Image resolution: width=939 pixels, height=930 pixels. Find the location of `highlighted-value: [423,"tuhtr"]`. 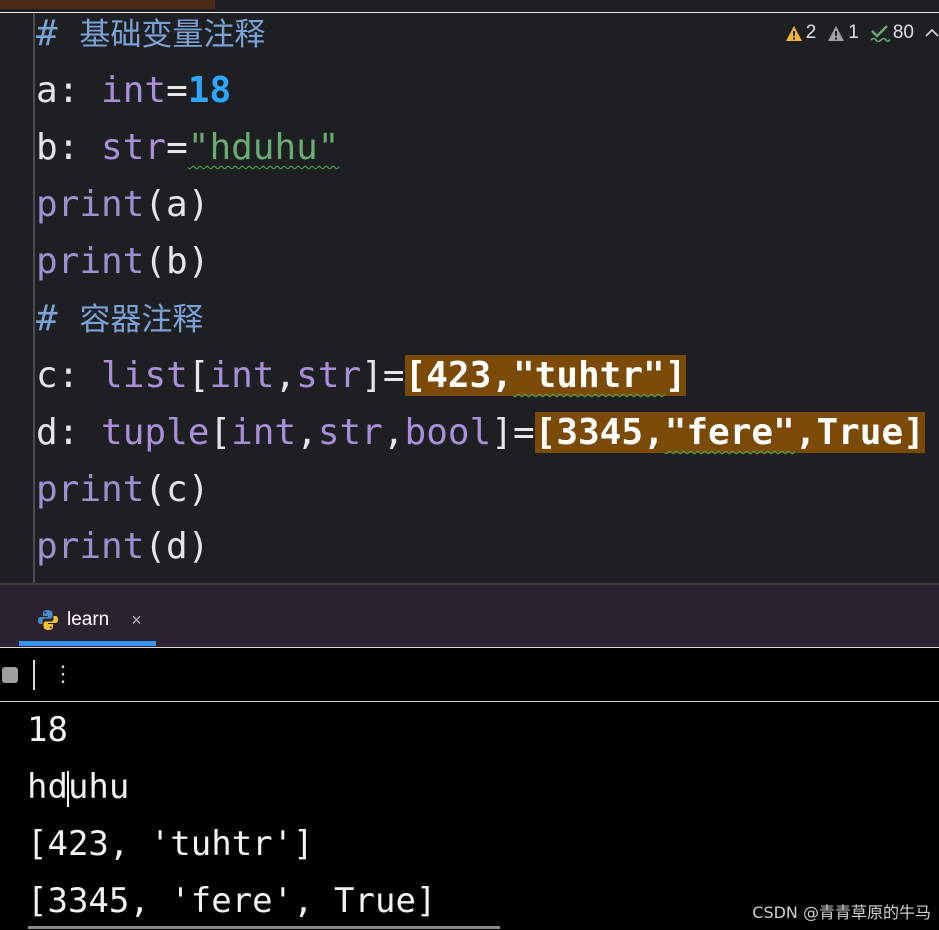

highlighted-value: [423,"tuhtr"] is located at coordinates (545, 375).